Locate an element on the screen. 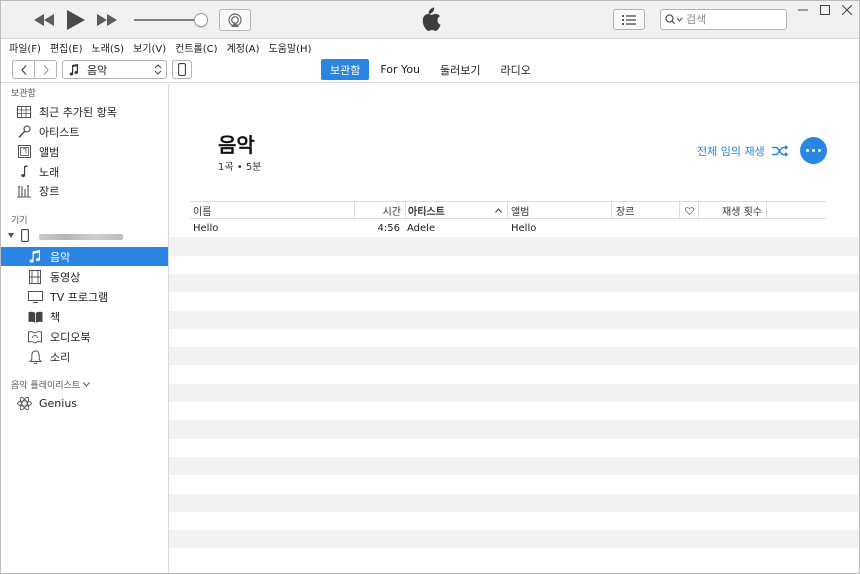 The width and height of the screenshot is (860, 574). column-header-artist: 아티스트 is located at coordinates (457, 210).